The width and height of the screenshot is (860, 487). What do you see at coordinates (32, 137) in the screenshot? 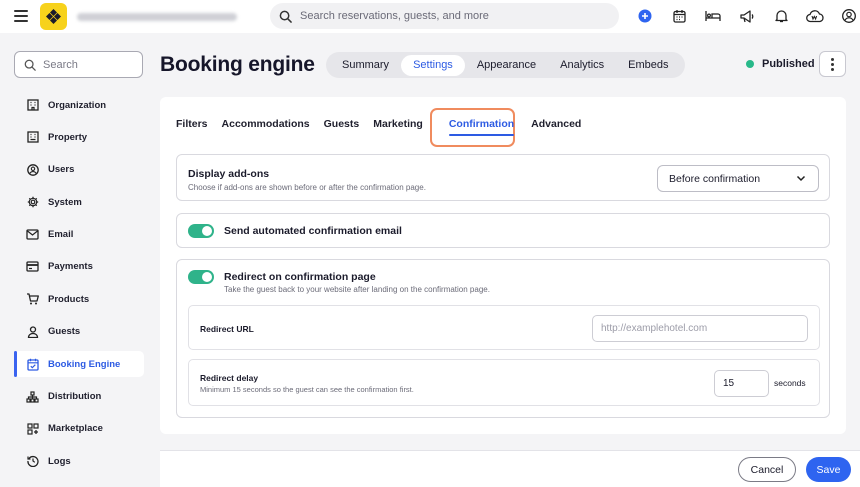
I see `property-icon` at bounding box center [32, 137].